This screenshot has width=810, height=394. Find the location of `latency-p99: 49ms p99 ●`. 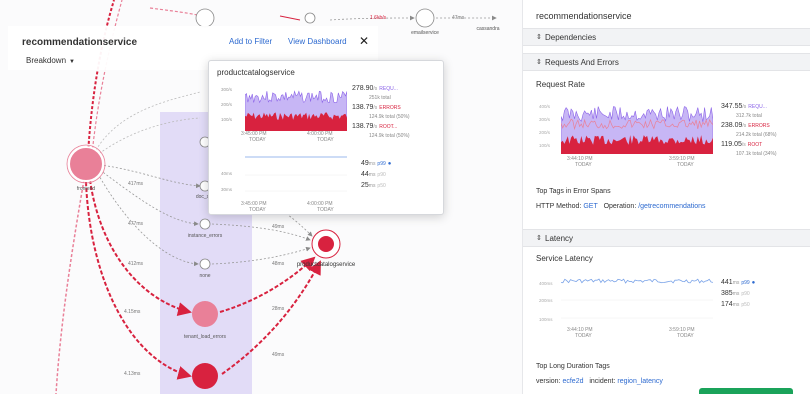

latency-p99: 49ms p99 ● is located at coordinates (376, 163).